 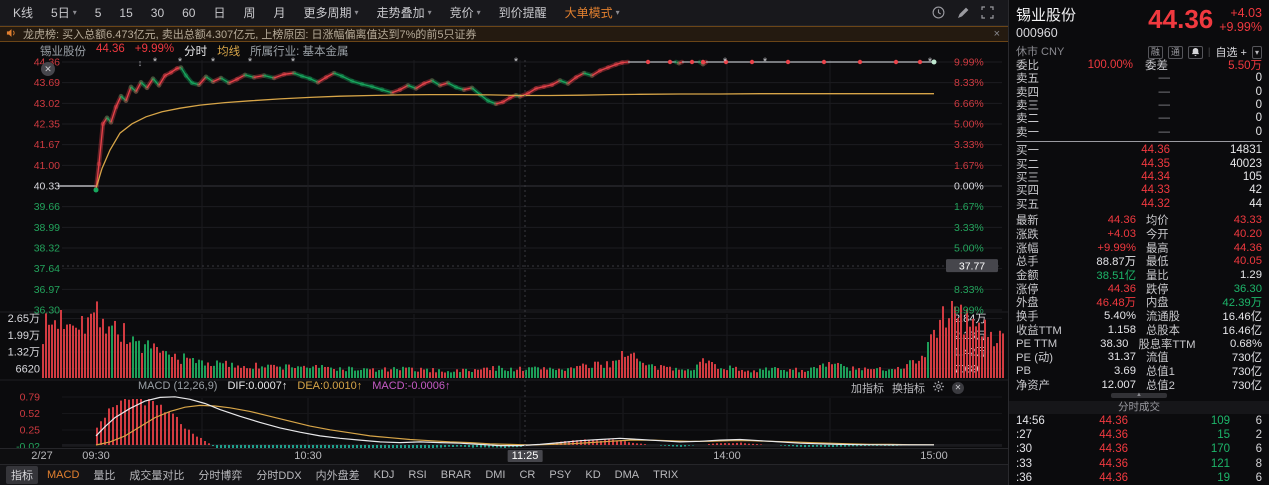 What do you see at coordinates (404, 12) in the screenshot?
I see `toolbar-item-走势叠加: 走势叠加 ▾` at bounding box center [404, 12].